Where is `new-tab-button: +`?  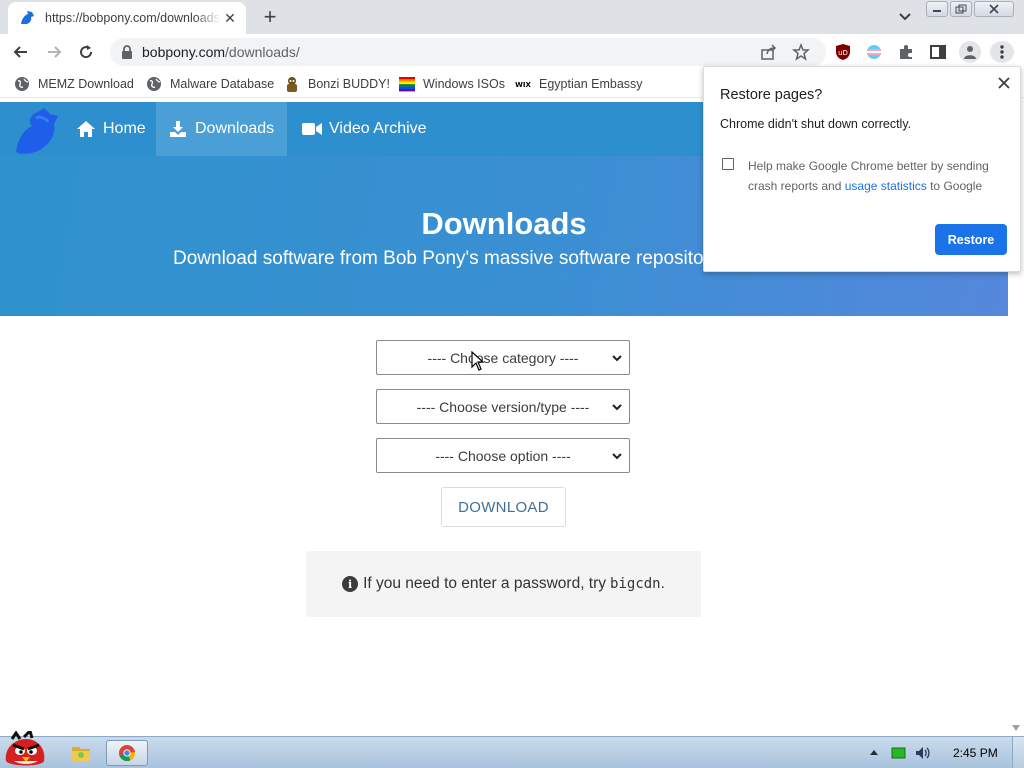
new-tab-button: + is located at coordinates (270, 18).